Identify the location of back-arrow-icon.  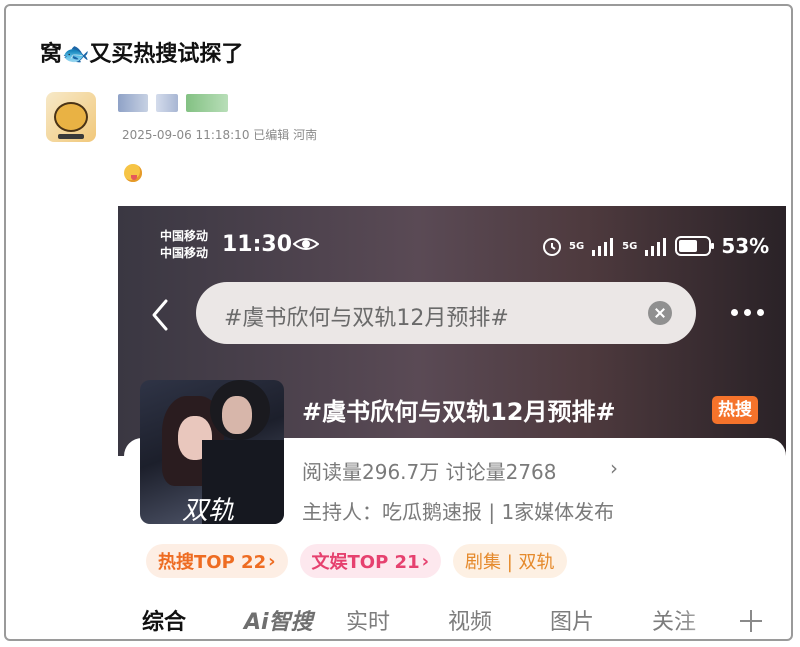
(160, 315).